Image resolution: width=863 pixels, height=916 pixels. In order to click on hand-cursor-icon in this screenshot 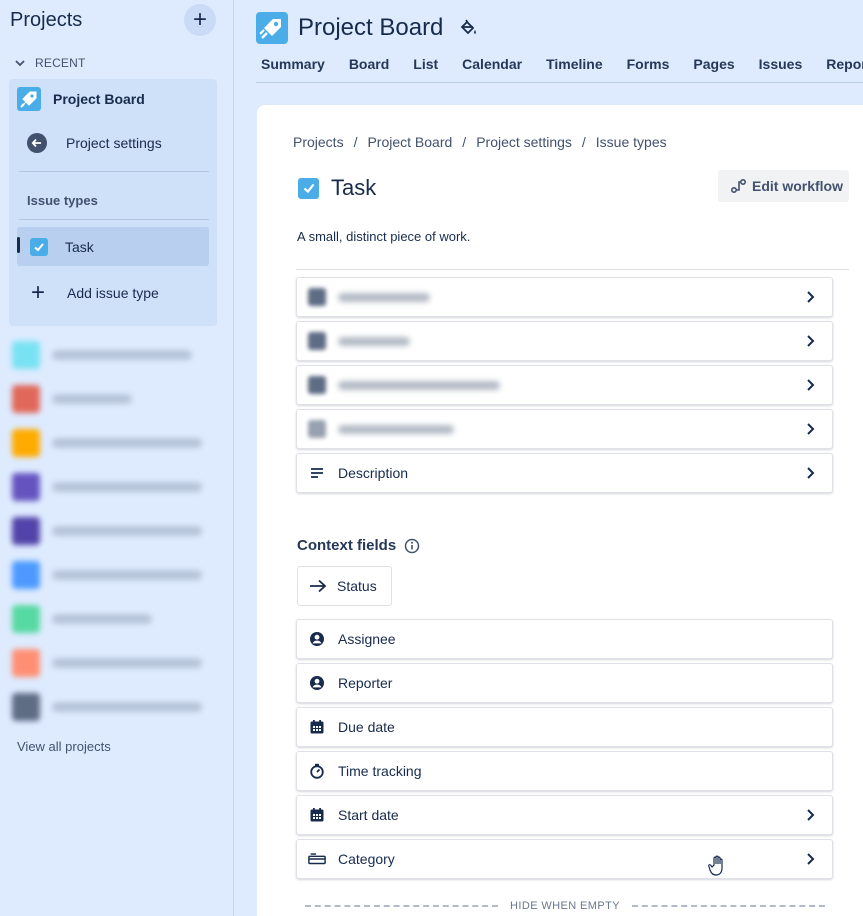, I will do `click(715, 865)`.